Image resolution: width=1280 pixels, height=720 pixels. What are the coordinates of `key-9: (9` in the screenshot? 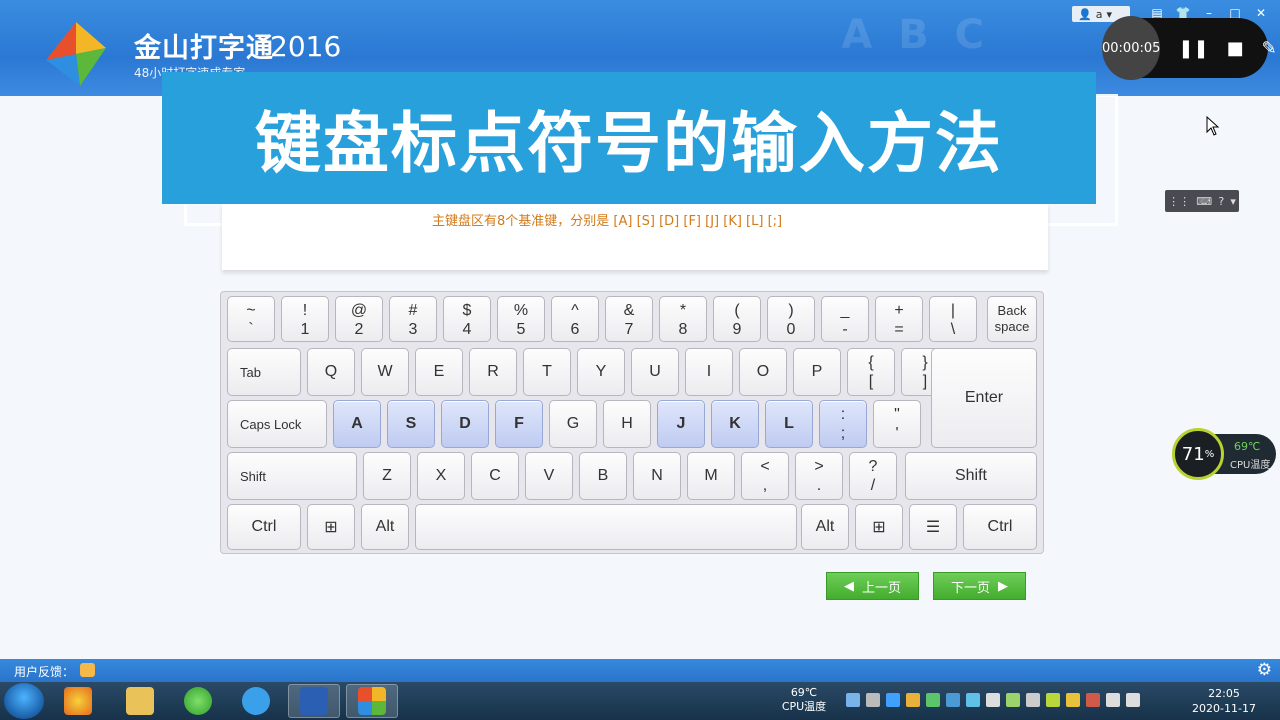 It's located at (737, 319).